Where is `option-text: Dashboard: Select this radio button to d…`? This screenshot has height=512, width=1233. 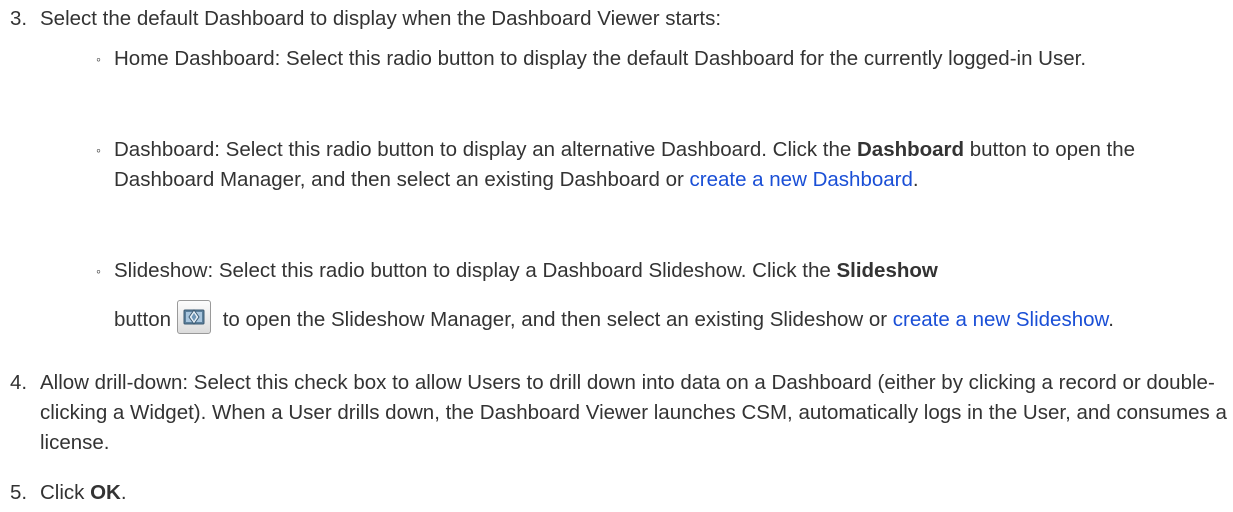
option-text: Dashboard: Select this radio button to d… is located at coordinates (485, 149).